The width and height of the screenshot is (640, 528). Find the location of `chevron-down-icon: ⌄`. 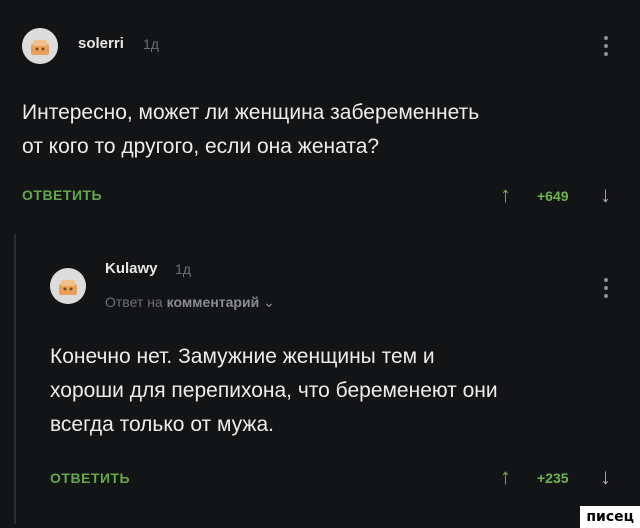

chevron-down-icon: ⌄ is located at coordinates (269, 302).